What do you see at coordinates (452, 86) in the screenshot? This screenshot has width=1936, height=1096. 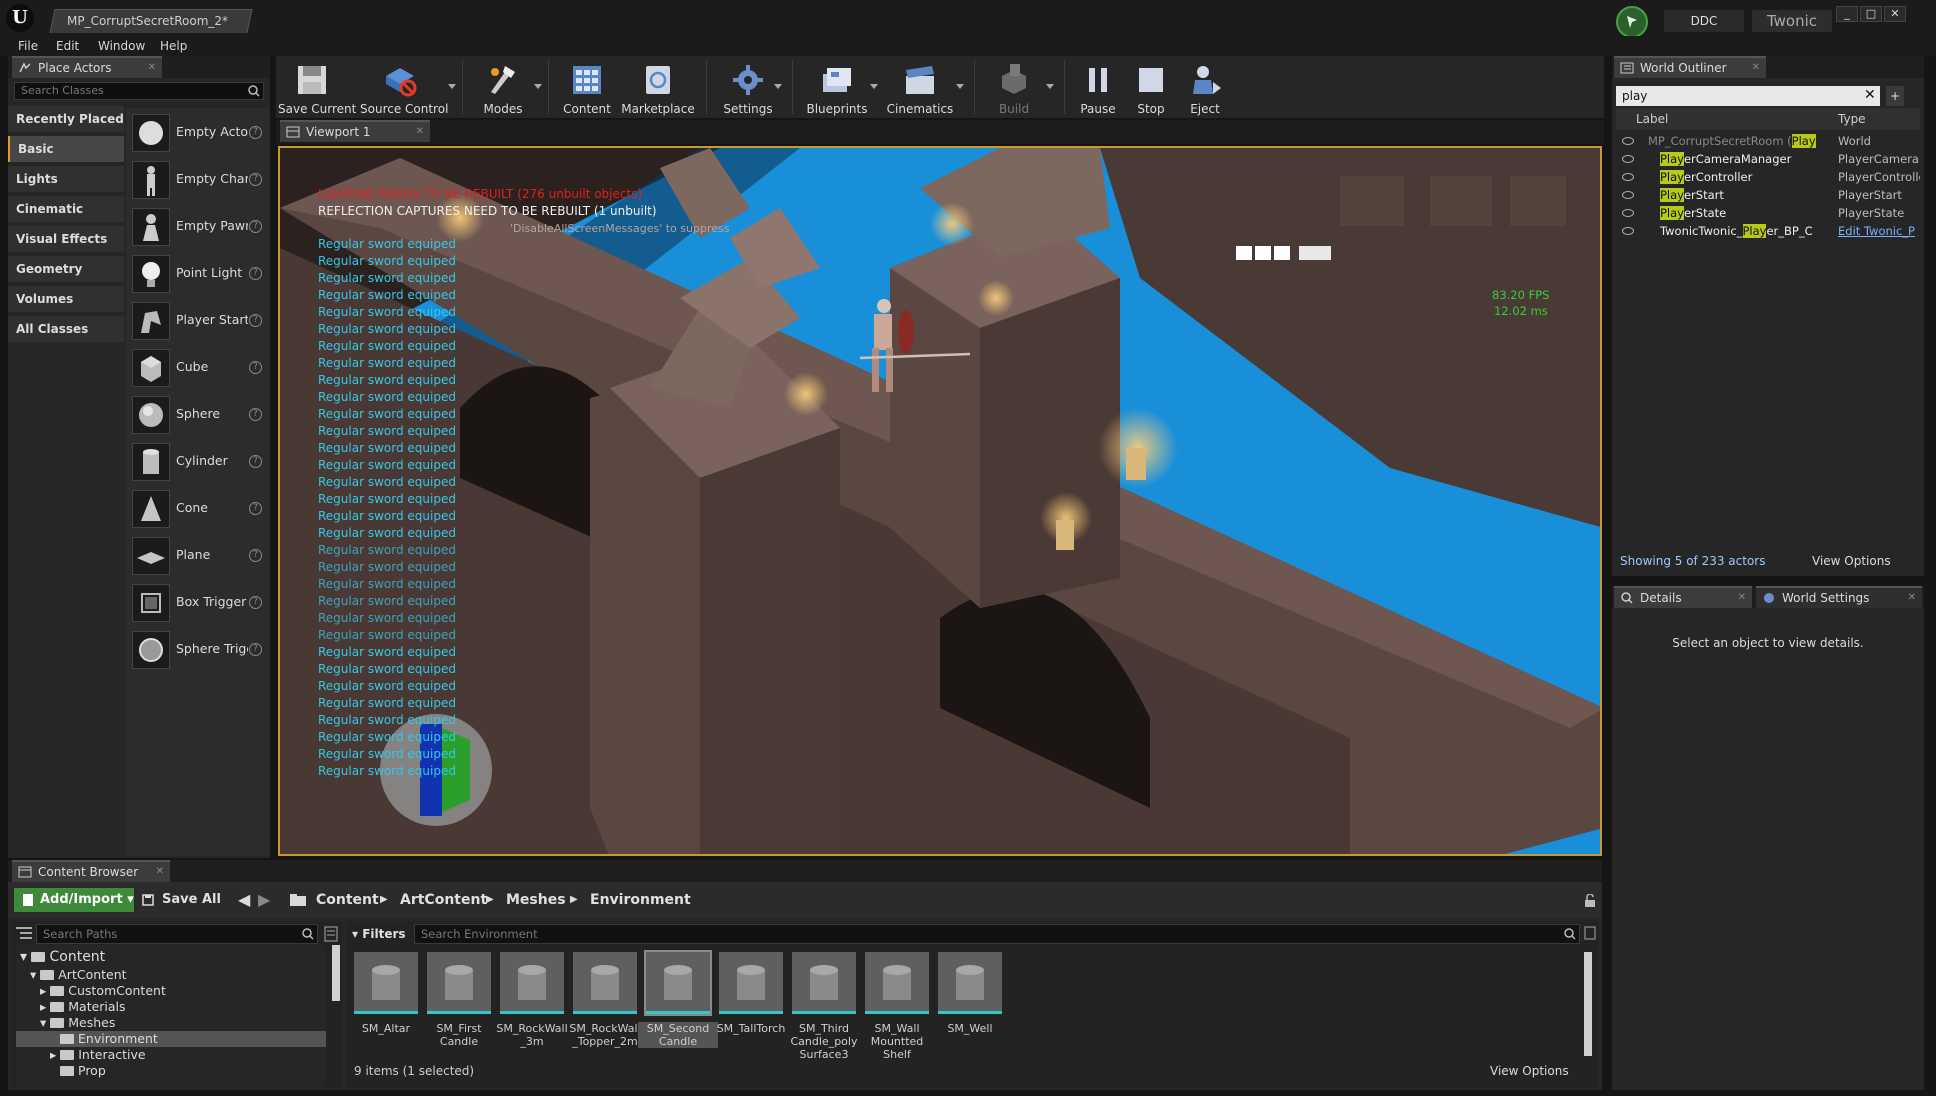 I see `source-control-dropdown-icon` at bounding box center [452, 86].